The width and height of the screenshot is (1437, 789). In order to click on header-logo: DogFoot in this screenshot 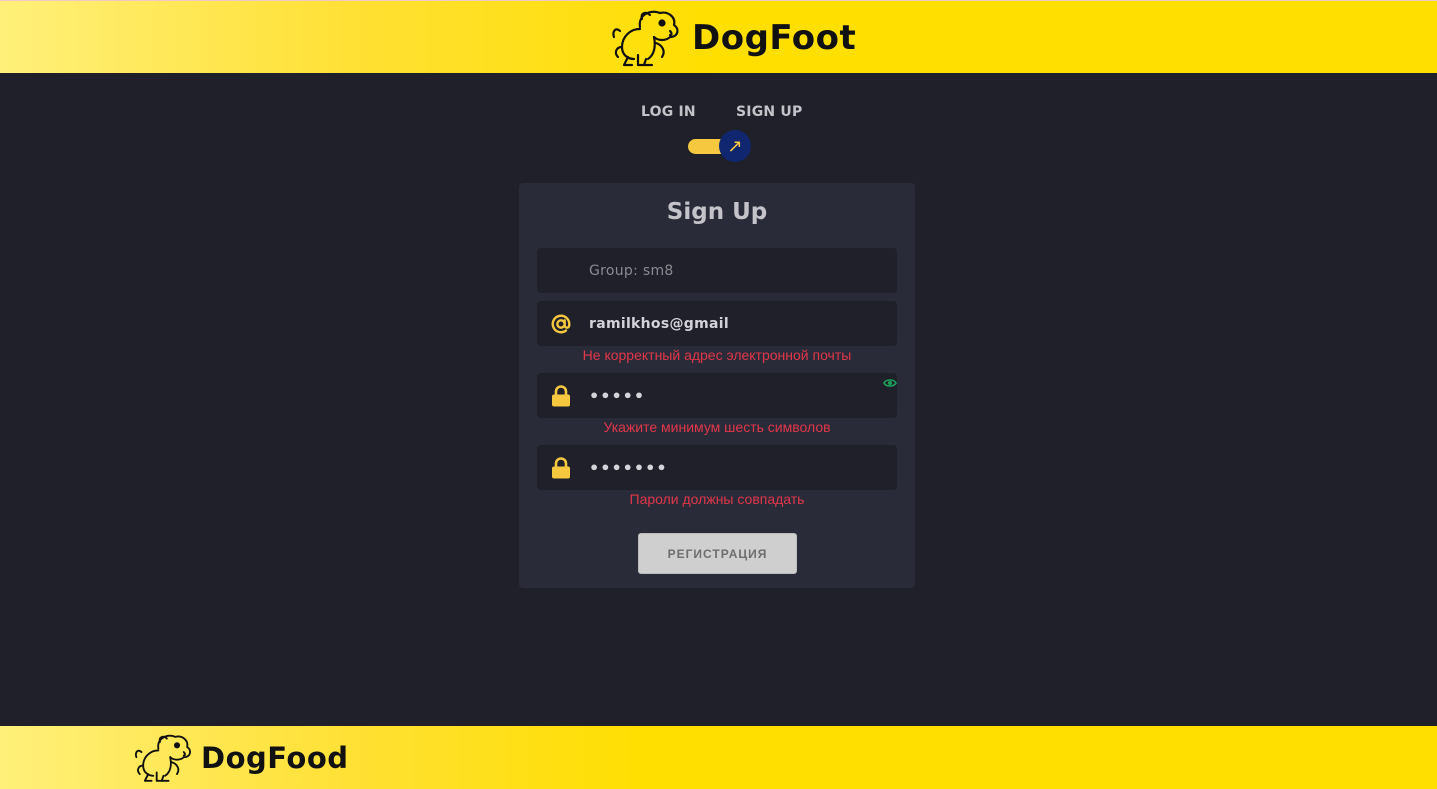, I will do `click(733, 38)`.